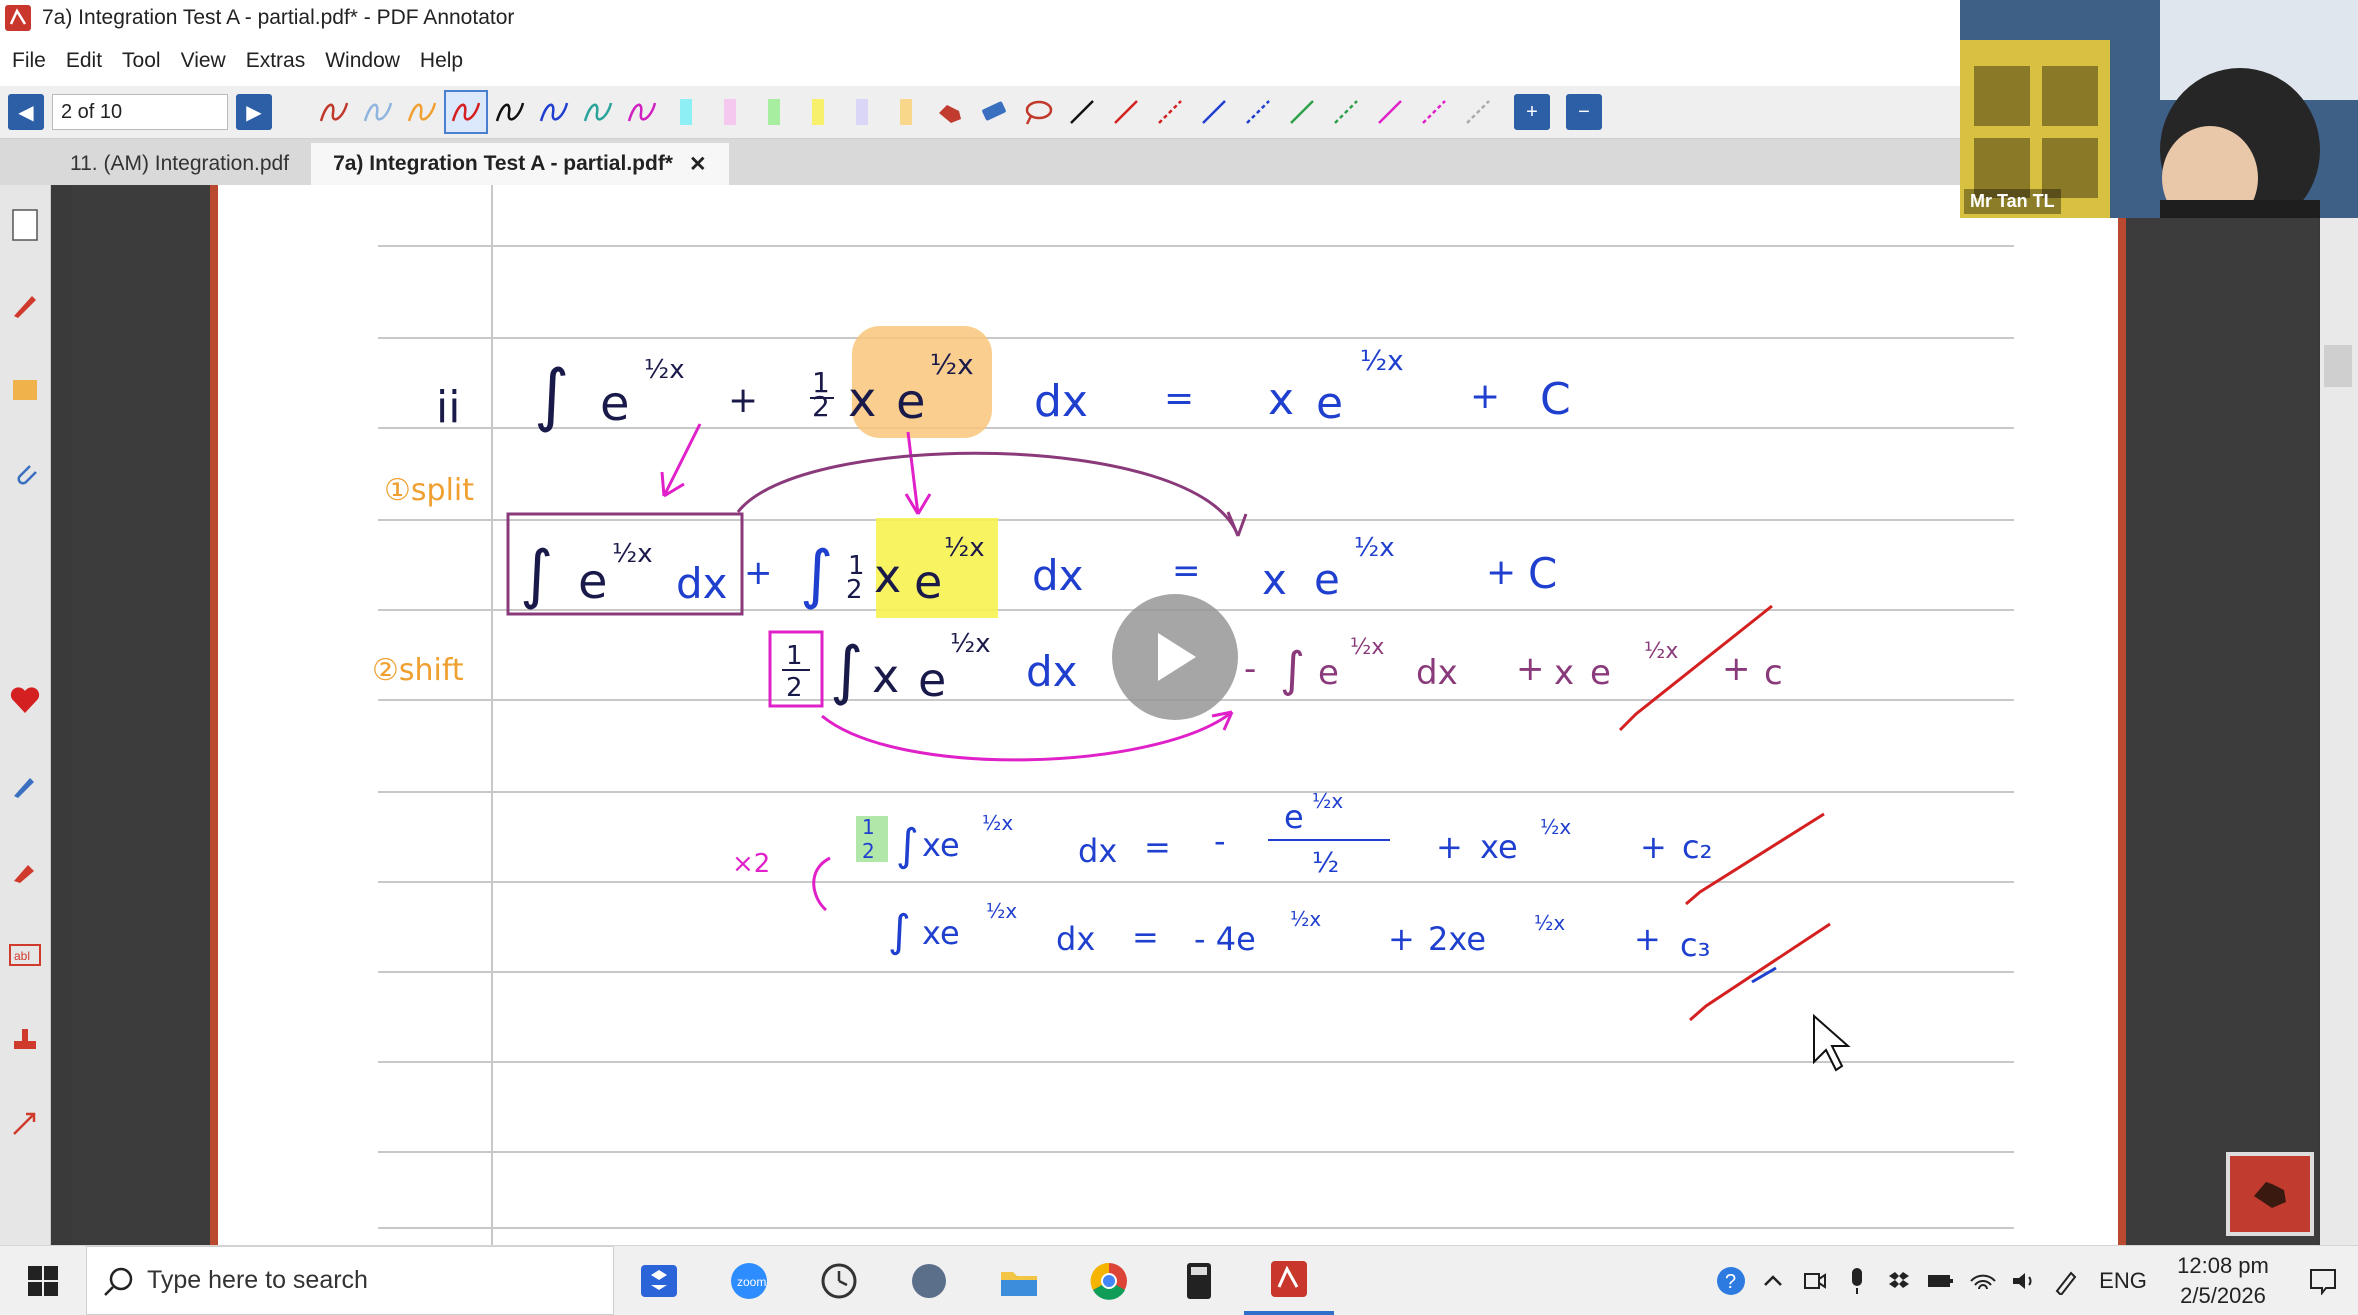 The width and height of the screenshot is (2358, 1315). What do you see at coordinates (1214, 112) in the screenshot?
I see `line-blue-icon` at bounding box center [1214, 112].